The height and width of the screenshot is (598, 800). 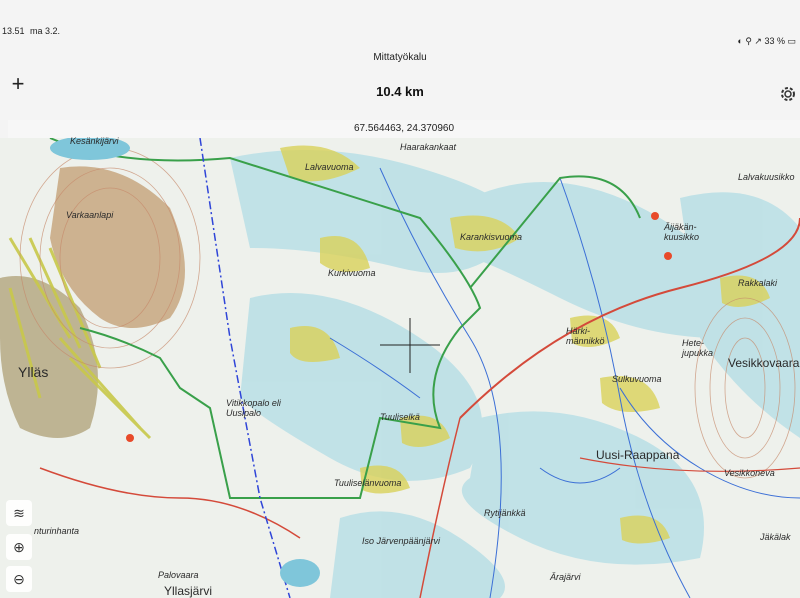 I want to click on status-time: 13.51, so click(x=13, y=31).